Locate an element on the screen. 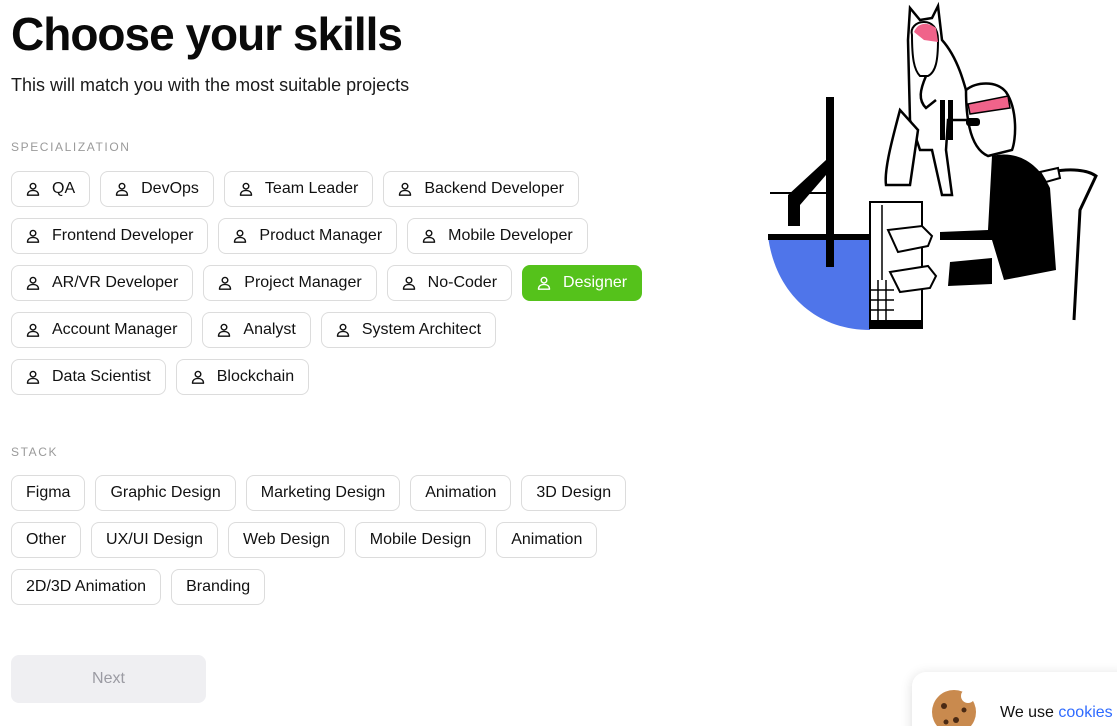 This screenshot has height=726, width=1117. chip-label: Branding is located at coordinates (218, 586).